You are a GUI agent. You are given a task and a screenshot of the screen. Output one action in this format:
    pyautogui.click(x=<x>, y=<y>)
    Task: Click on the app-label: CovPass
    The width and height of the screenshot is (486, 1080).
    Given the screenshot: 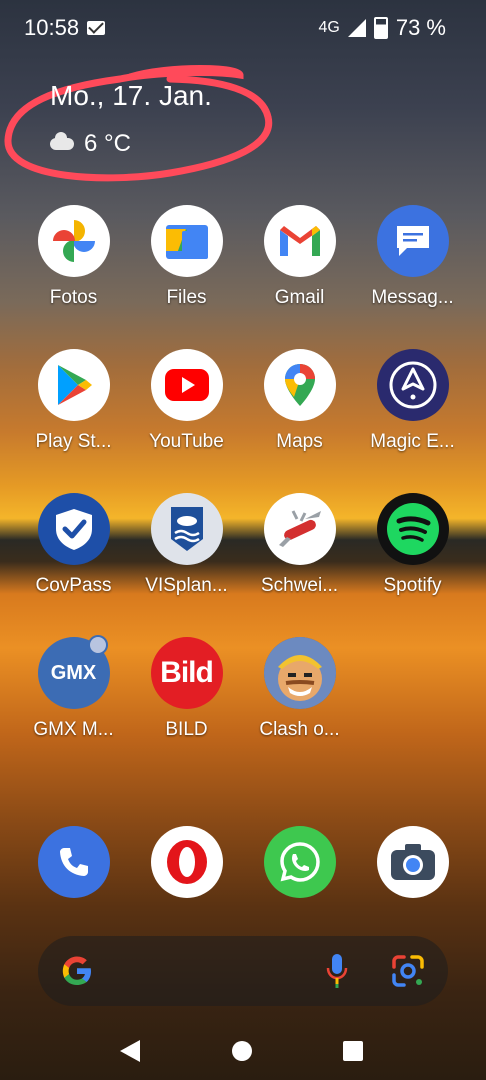 What is the action you would take?
    pyautogui.click(x=73, y=585)
    